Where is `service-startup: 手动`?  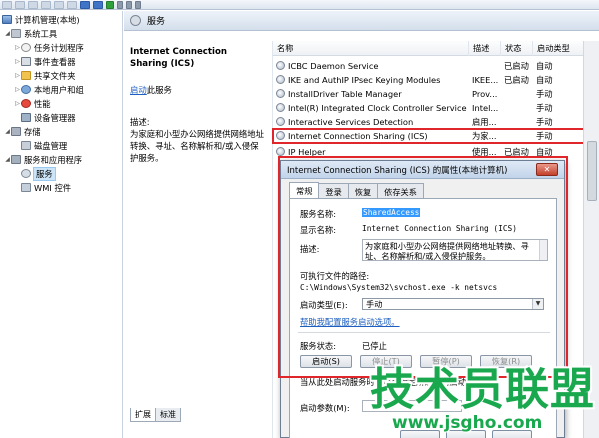
service-startup: 手动 is located at coordinates (544, 136).